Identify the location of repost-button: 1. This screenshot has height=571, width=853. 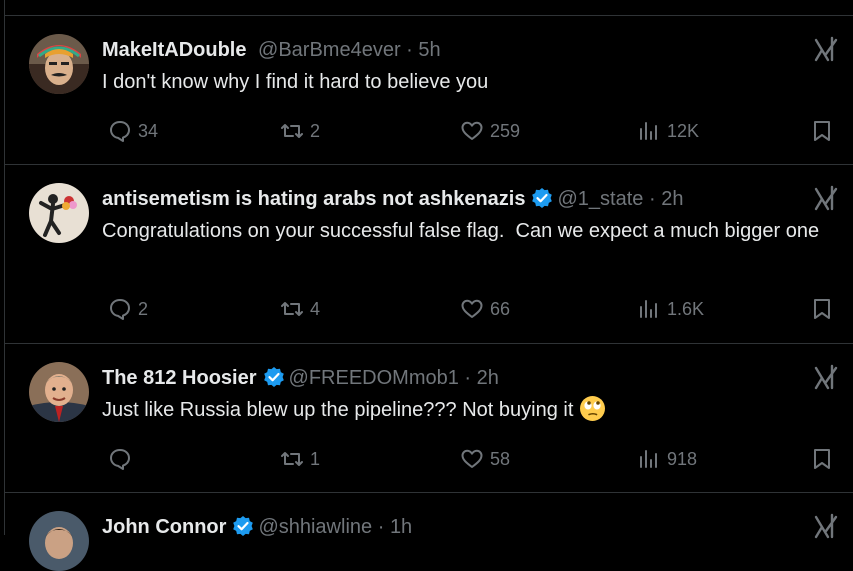
(300, 459).